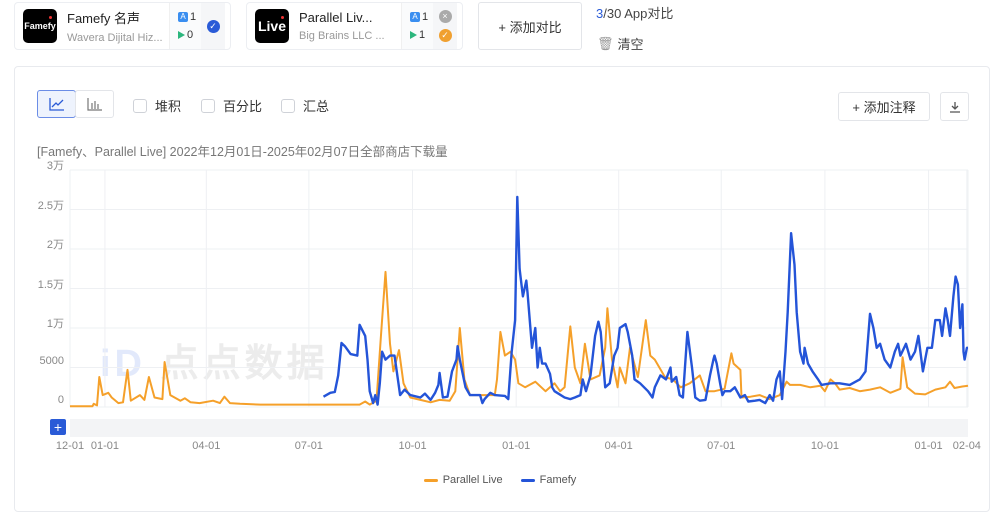 The image size is (1000, 516). What do you see at coordinates (58, 427) in the screenshot?
I see `zoom-handle-plus-icon: +` at bounding box center [58, 427].